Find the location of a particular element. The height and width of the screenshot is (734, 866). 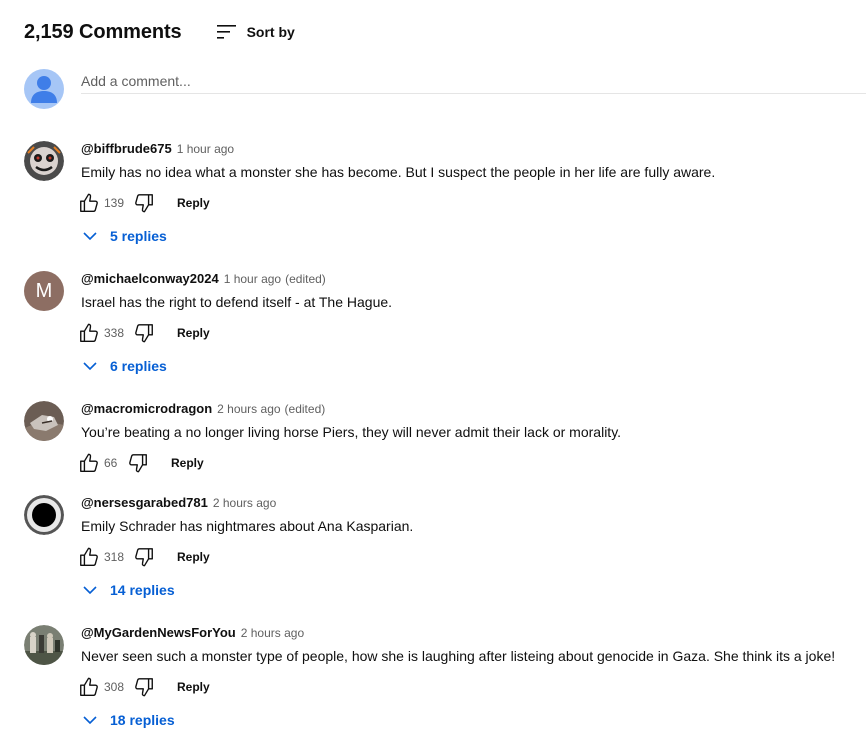

comment-count: 2,159 Comments is located at coordinates (103, 32).